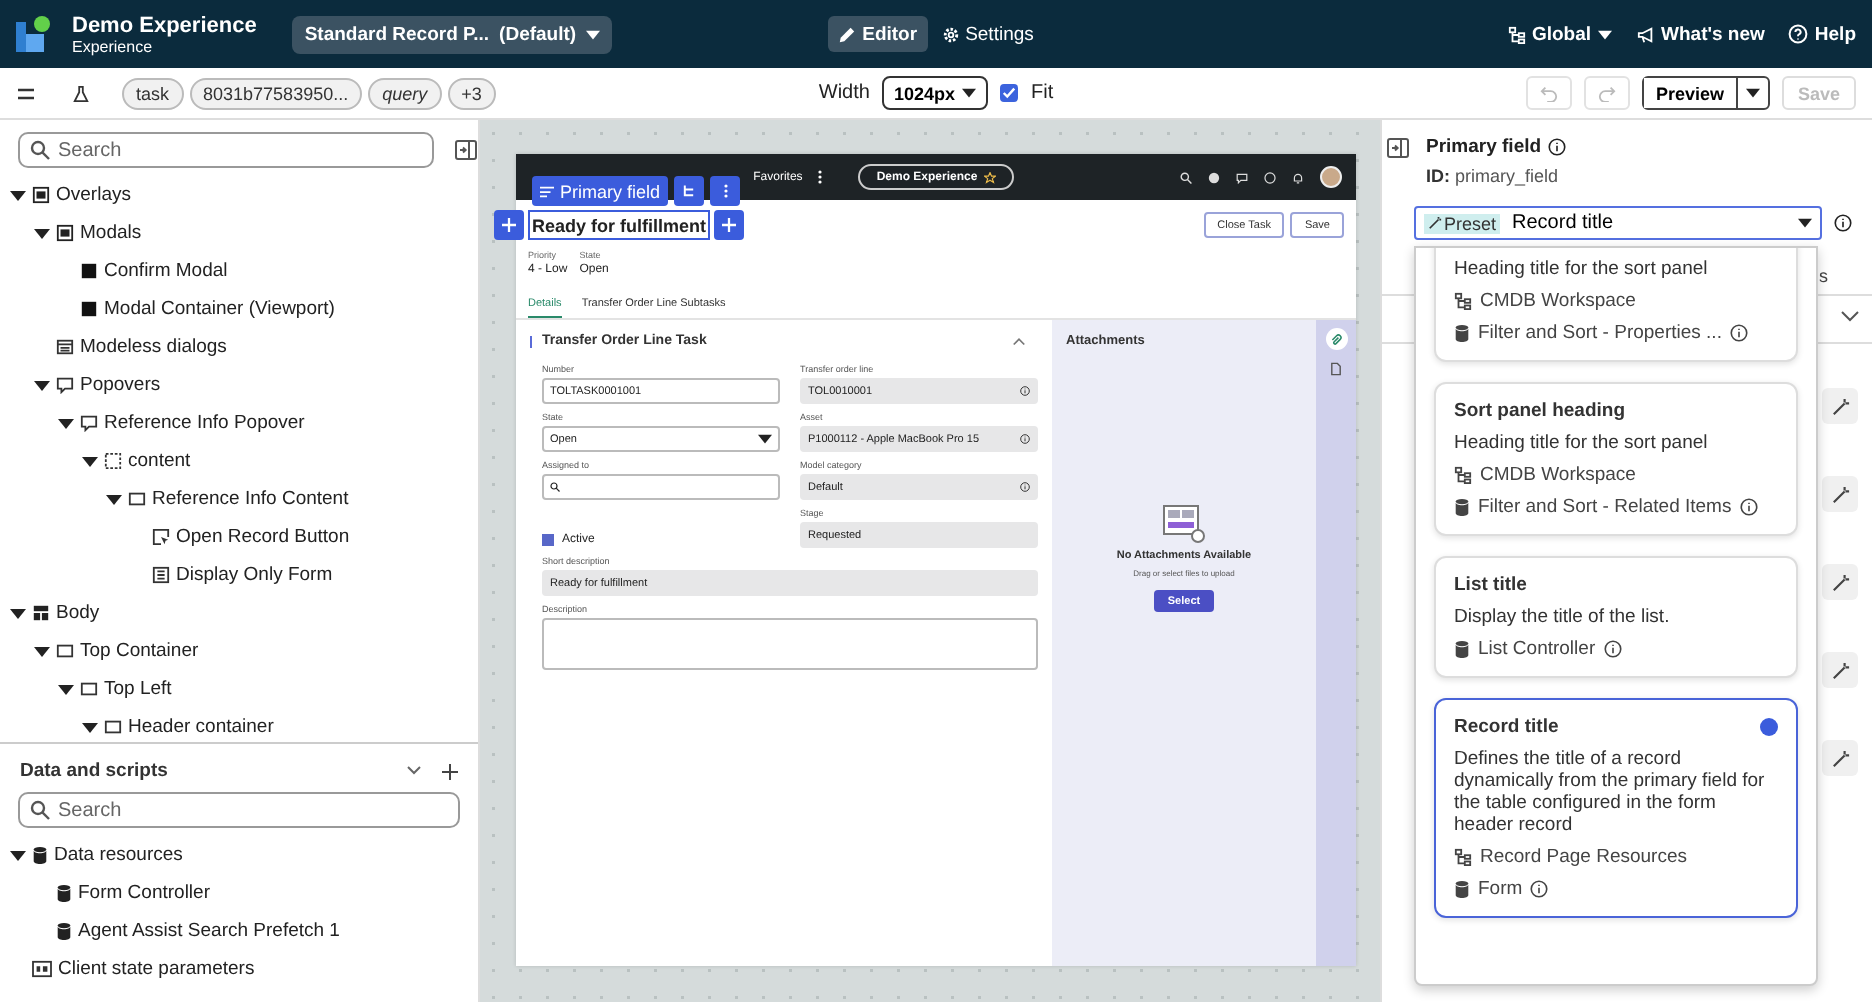 The image size is (1872, 1002). I want to click on tree-item: Modal Container (Viewport), so click(239, 309).